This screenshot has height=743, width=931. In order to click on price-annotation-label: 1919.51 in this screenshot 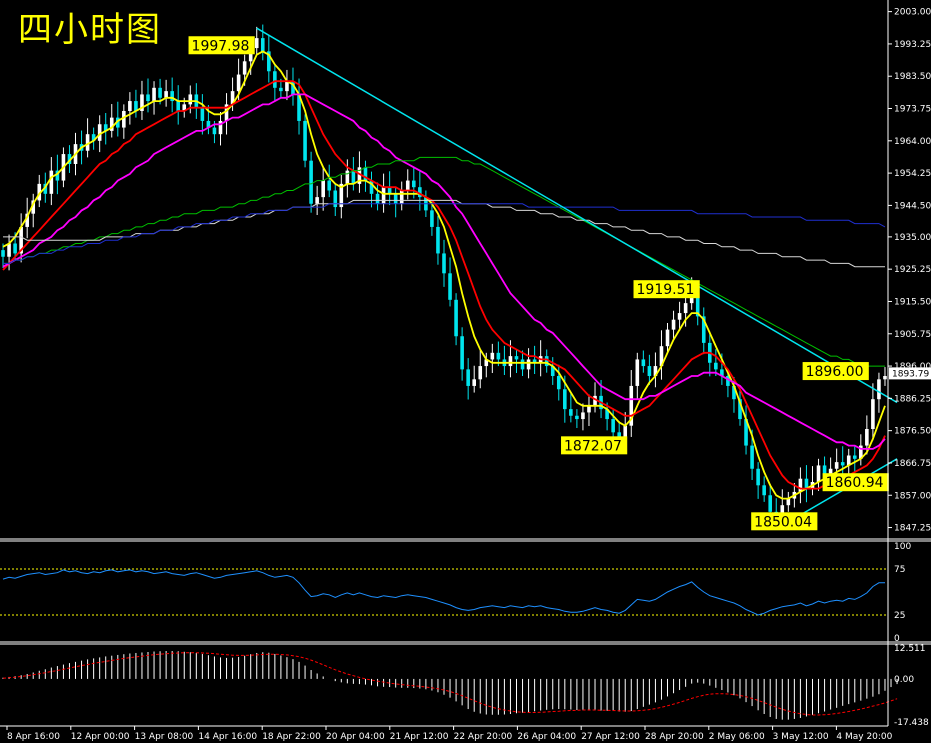, I will do `click(666, 290)`.